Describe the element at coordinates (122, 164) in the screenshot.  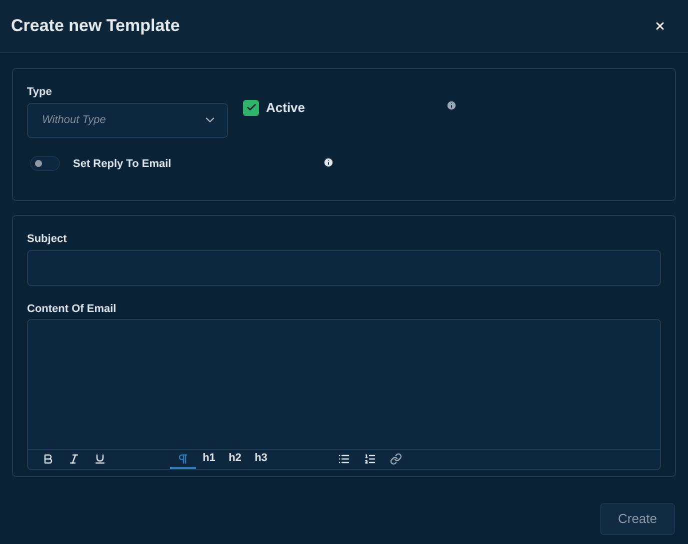
I see `reply-to-email-label: Set Reply To Email` at that location.